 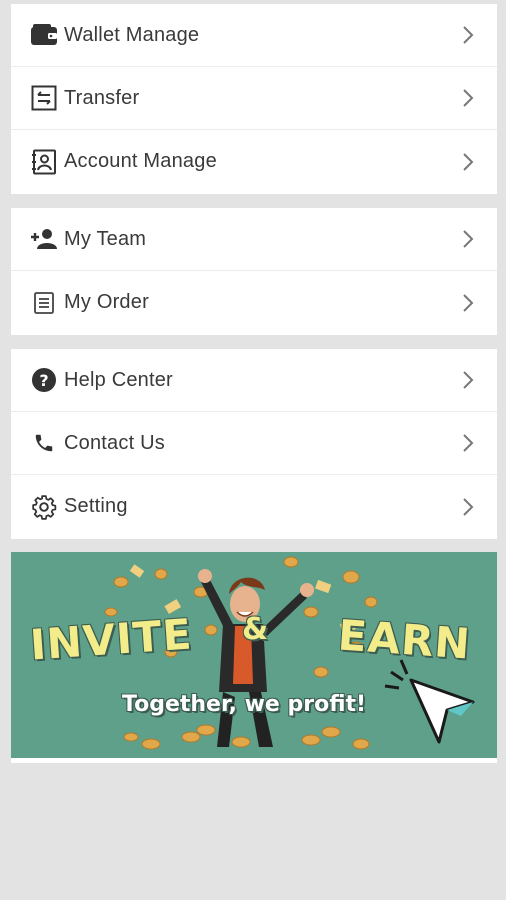 I want to click on menu-item-my-order: My Order, so click(x=254, y=302).